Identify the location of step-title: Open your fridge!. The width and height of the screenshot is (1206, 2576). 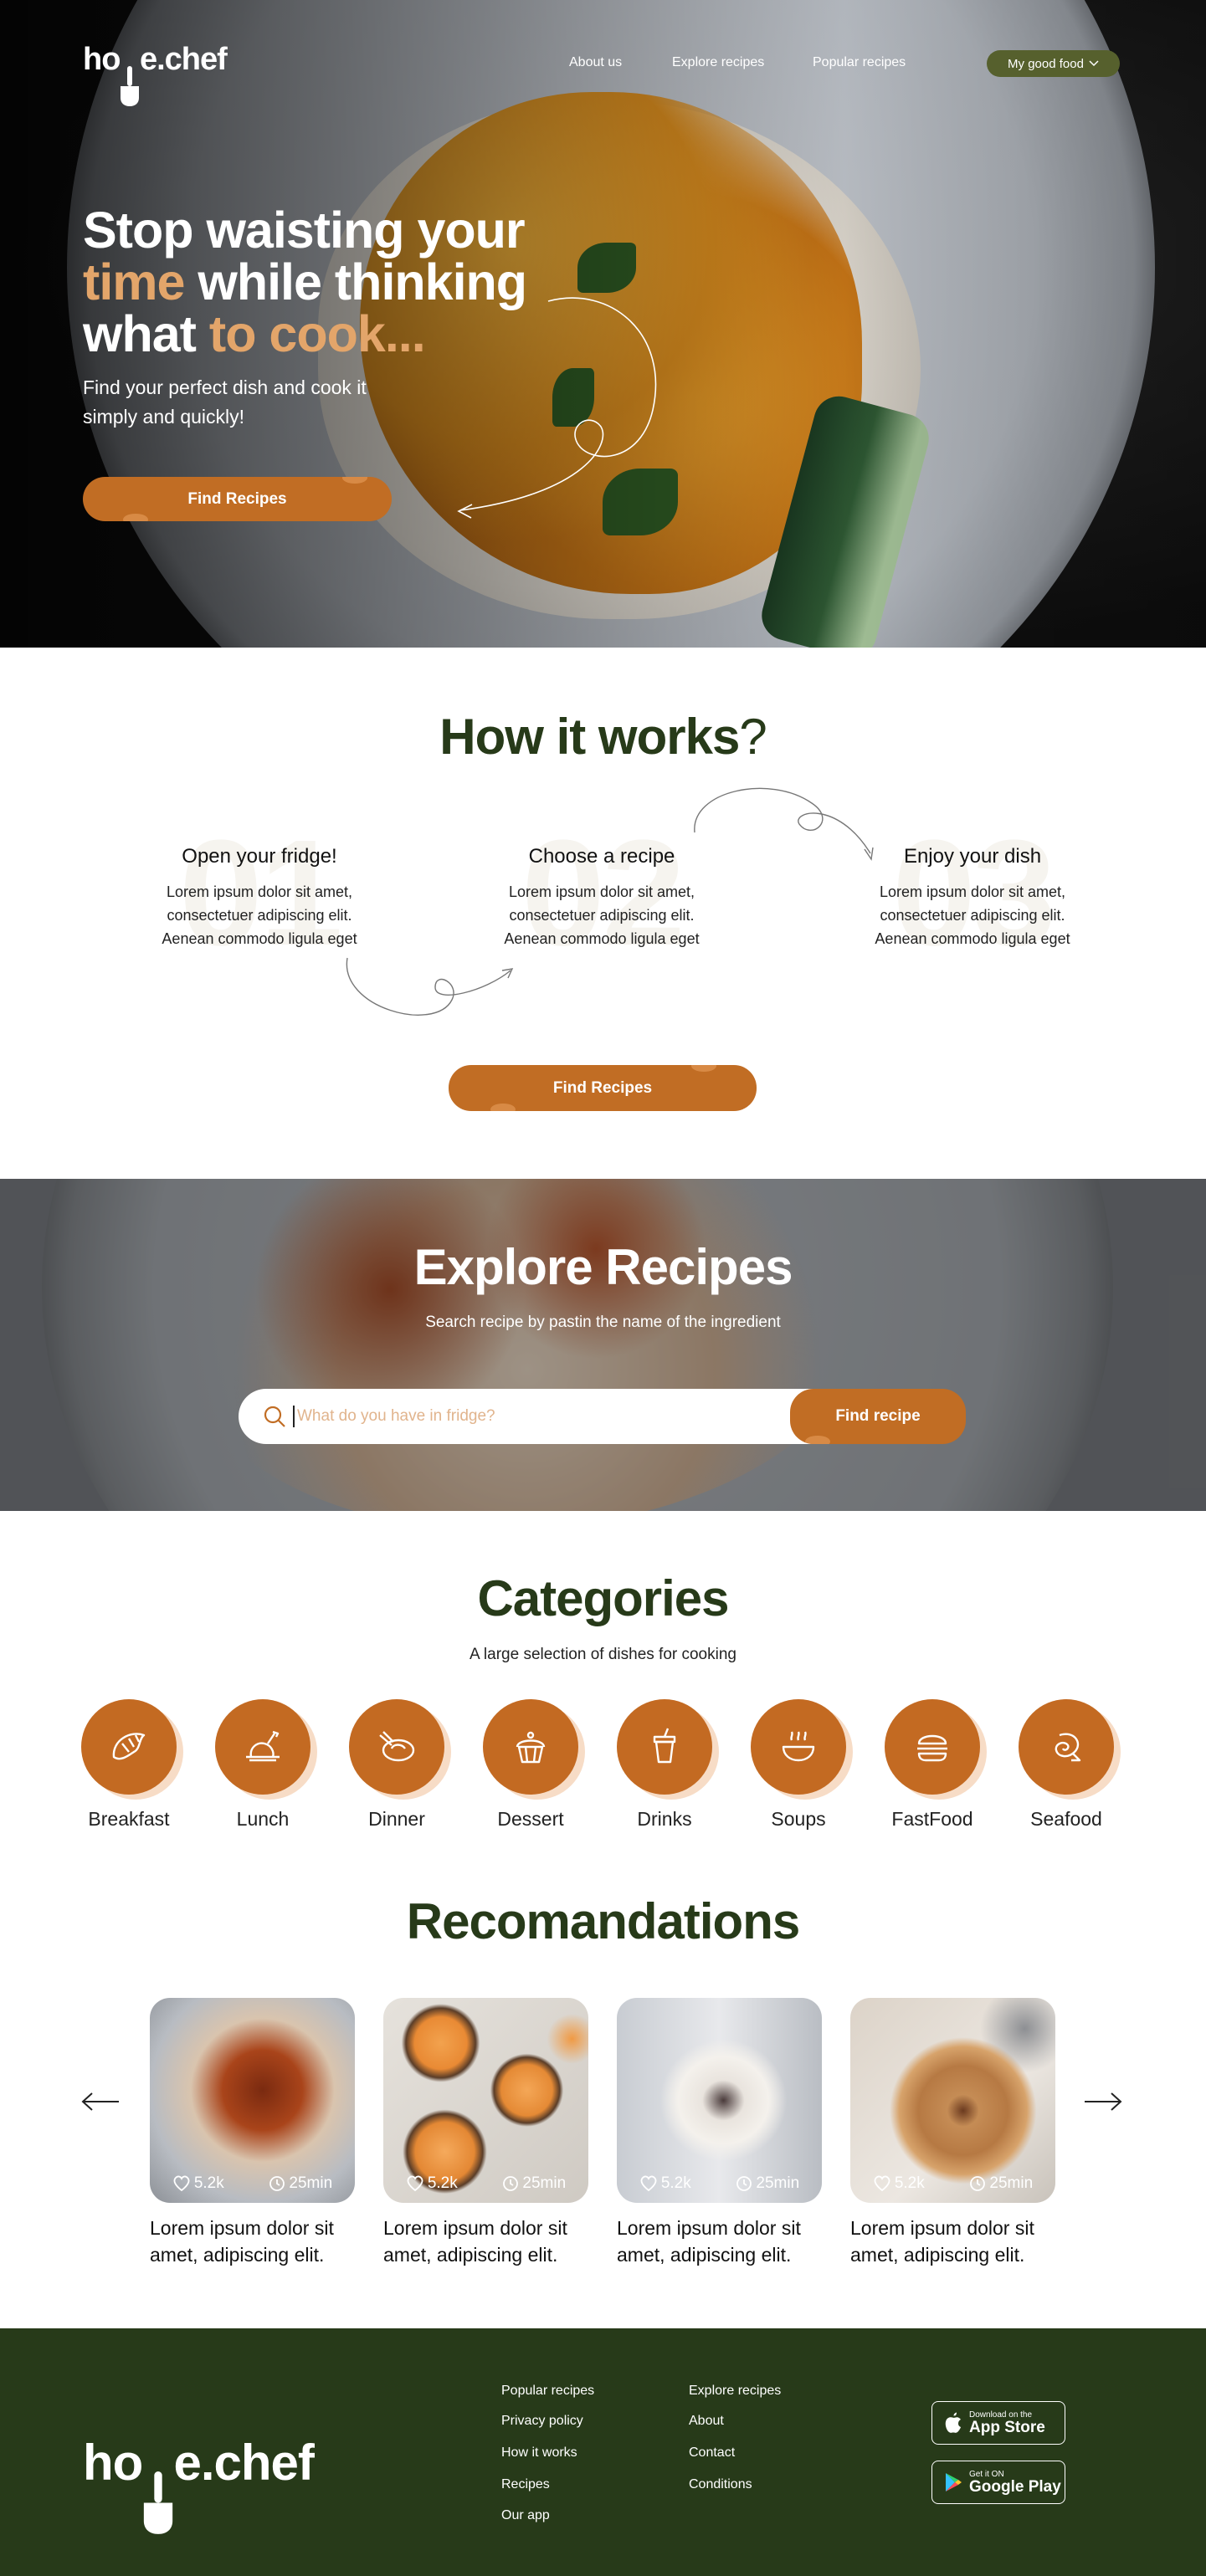
(259, 857).